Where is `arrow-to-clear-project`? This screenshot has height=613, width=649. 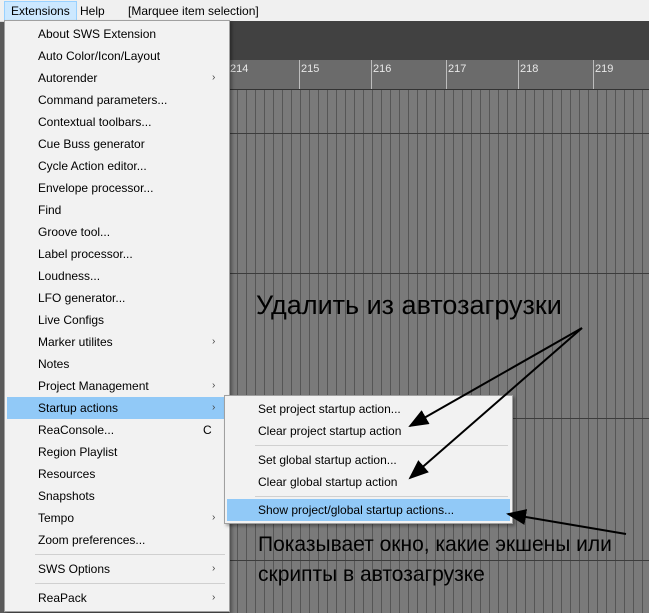 arrow-to-clear-project is located at coordinates (495, 377).